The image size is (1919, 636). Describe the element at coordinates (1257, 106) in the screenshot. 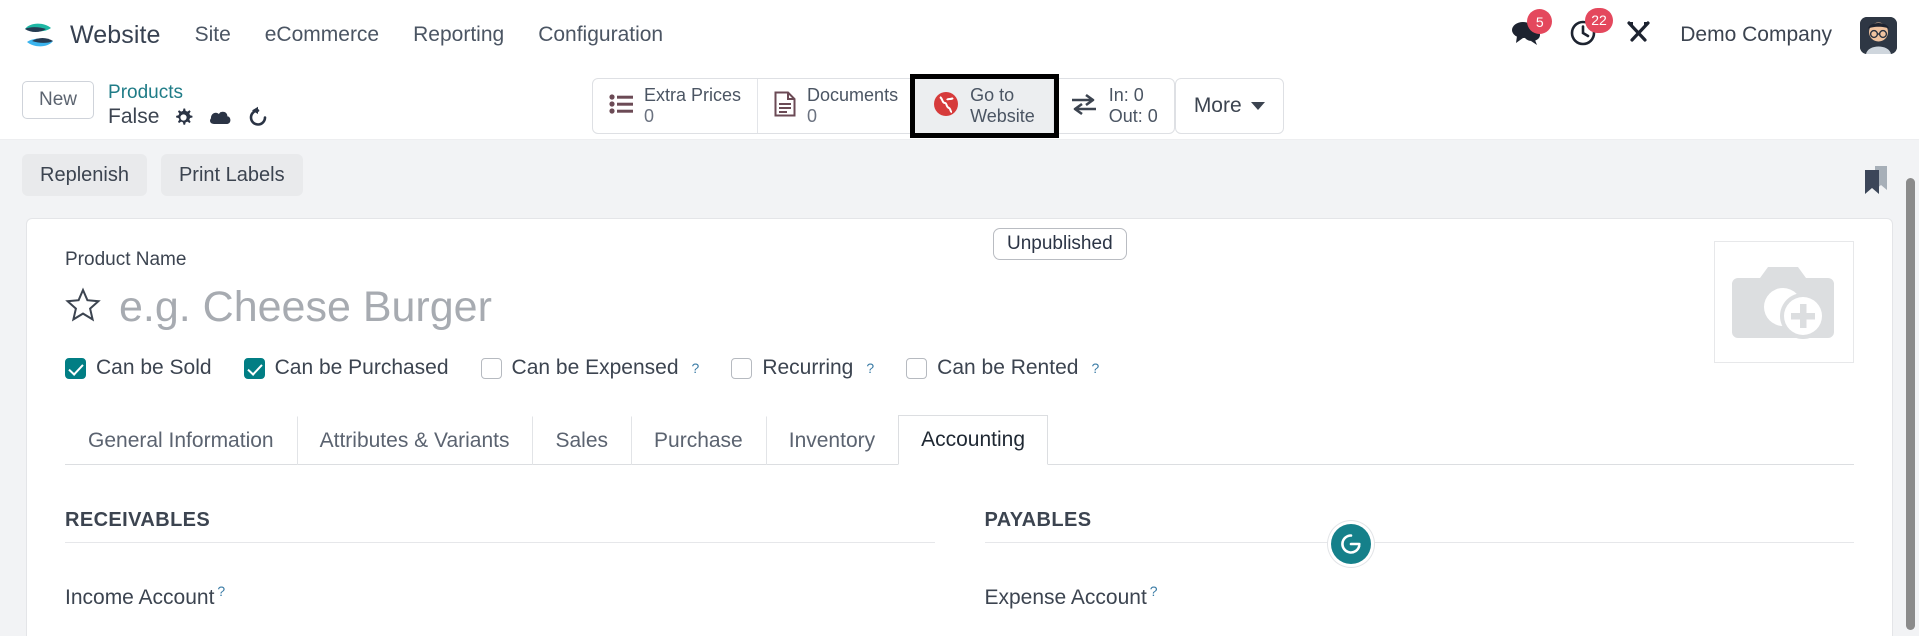

I see `chevron-down-icon` at that location.